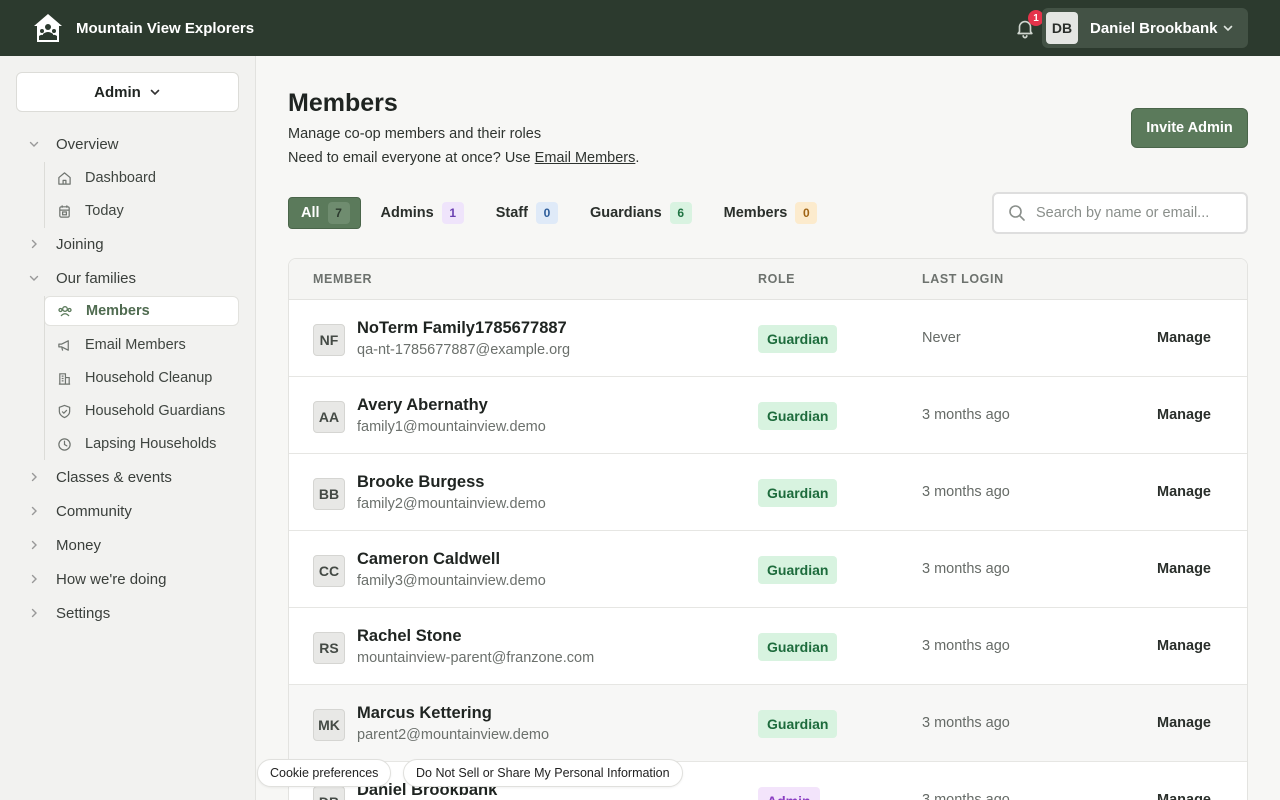 Image resolution: width=1280 pixels, height=800 pixels. Describe the element at coordinates (67, 613) in the screenshot. I see `nav-group-settings: Settings` at that location.